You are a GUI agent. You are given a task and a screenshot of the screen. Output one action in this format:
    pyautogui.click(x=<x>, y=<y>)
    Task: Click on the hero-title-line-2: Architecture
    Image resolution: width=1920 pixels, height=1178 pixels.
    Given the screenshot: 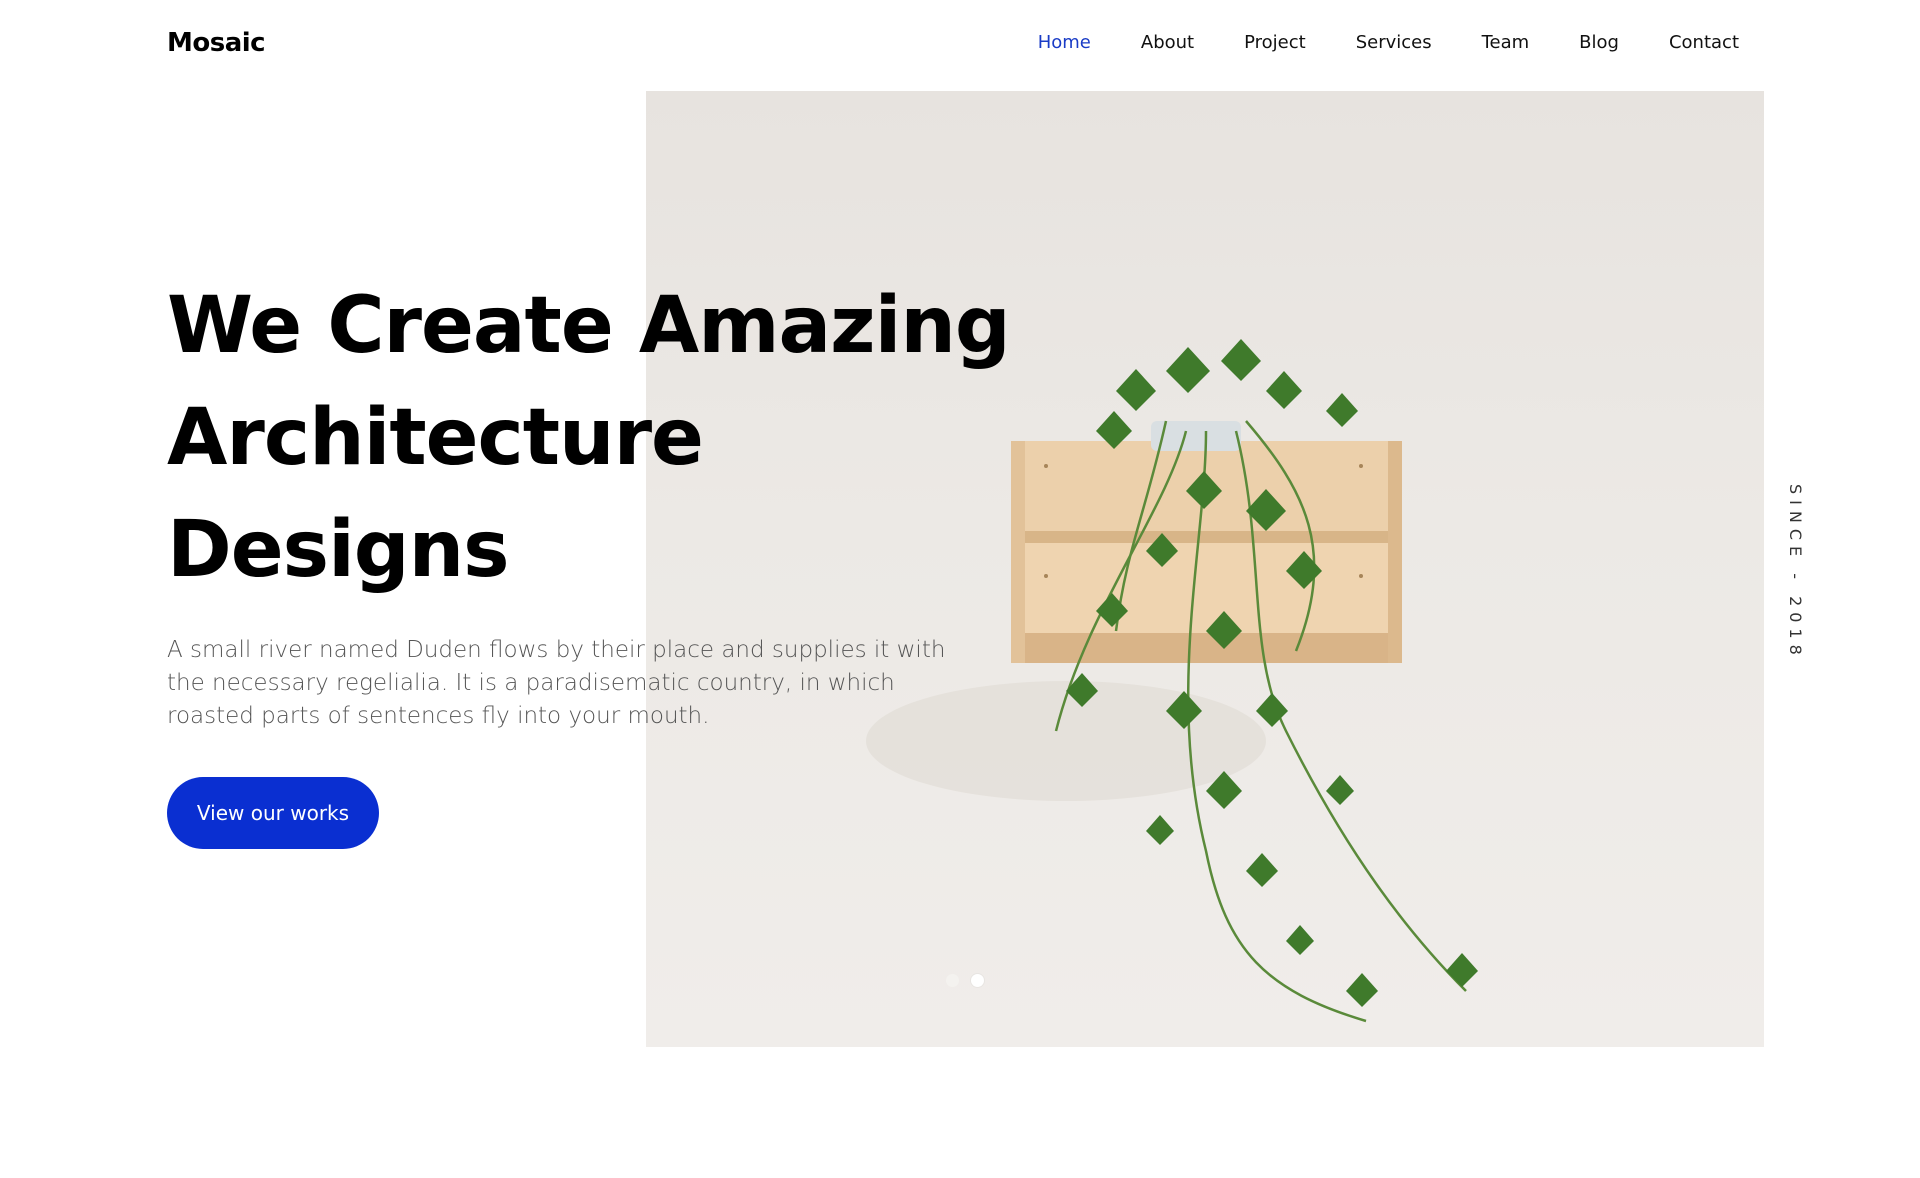 What is the action you would take?
    pyautogui.click(x=435, y=438)
    